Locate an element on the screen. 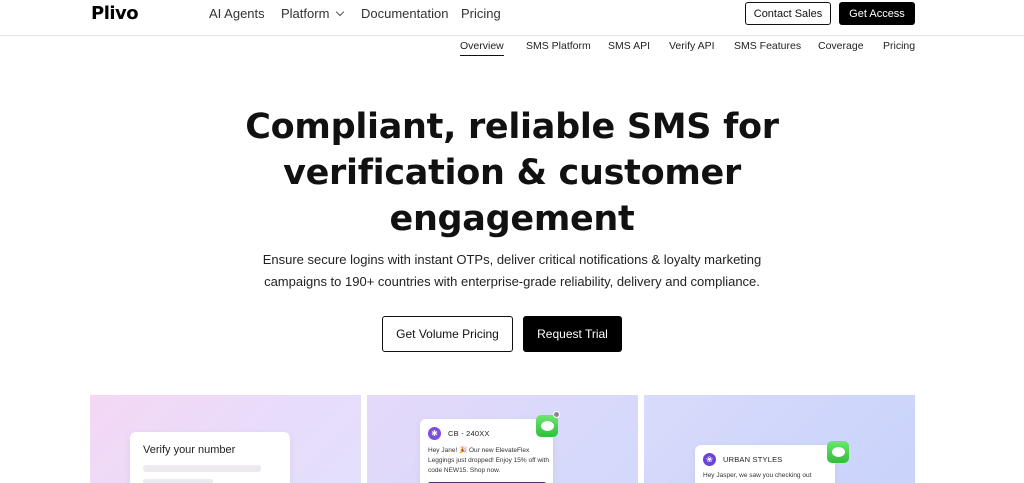 This screenshot has width=1024, height=483. sender-name: CB - 240XX is located at coordinates (469, 433).